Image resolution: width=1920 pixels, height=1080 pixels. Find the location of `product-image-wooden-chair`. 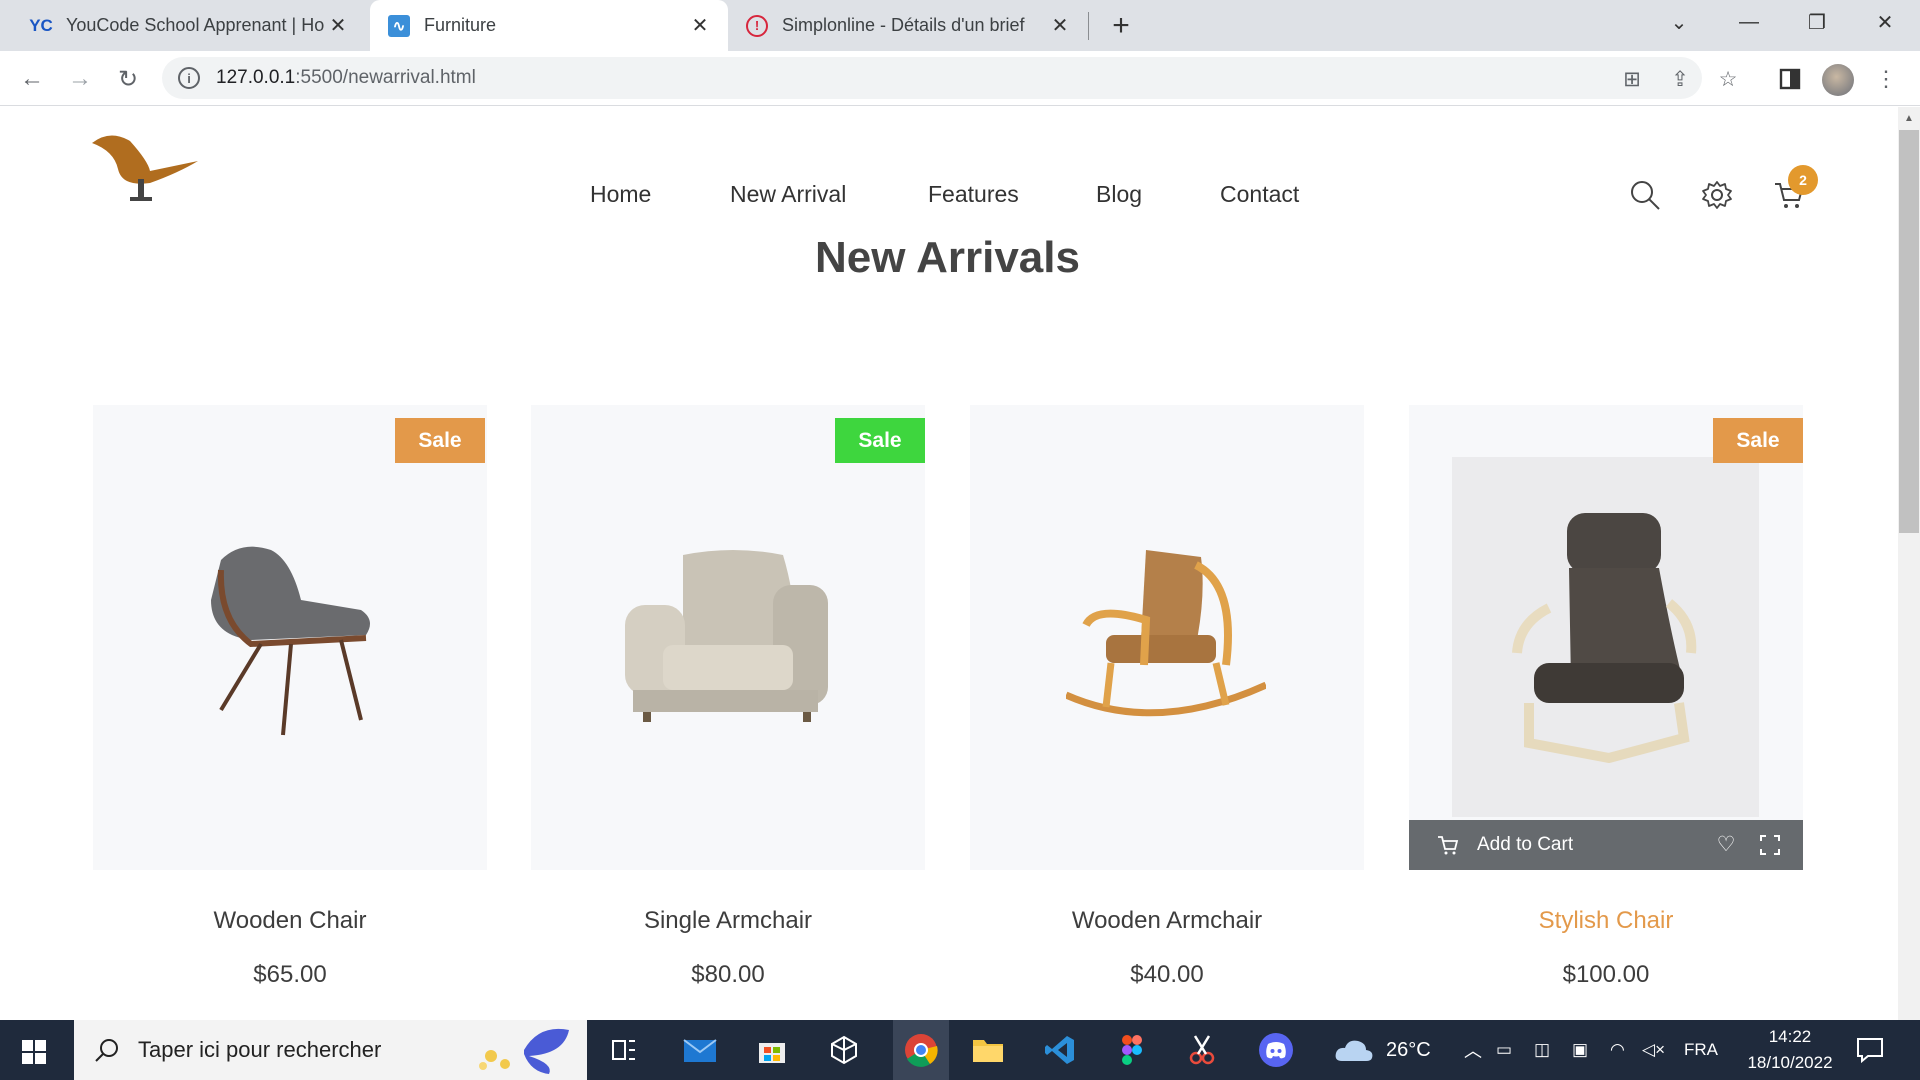

product-image-wooden-chair is located at coordinates (286, 640).